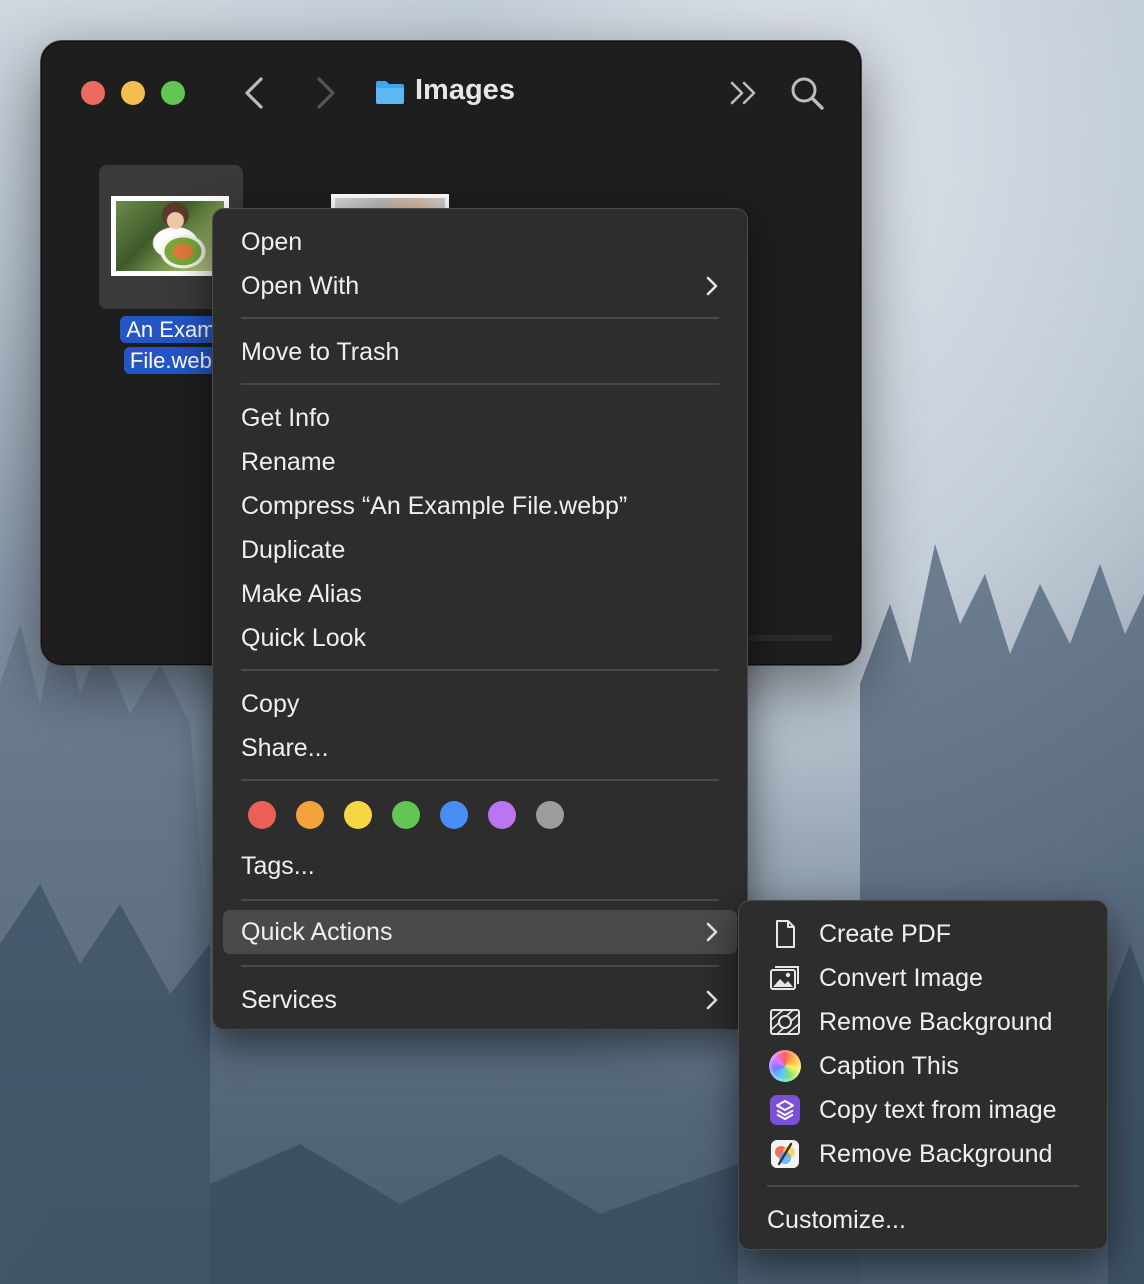 The height and width of the screenshot is (1284, 1144). Describe the element at coordinates (938, 1110) in the screenshot. I see `quick-action-label: Copy text from image` at that location.